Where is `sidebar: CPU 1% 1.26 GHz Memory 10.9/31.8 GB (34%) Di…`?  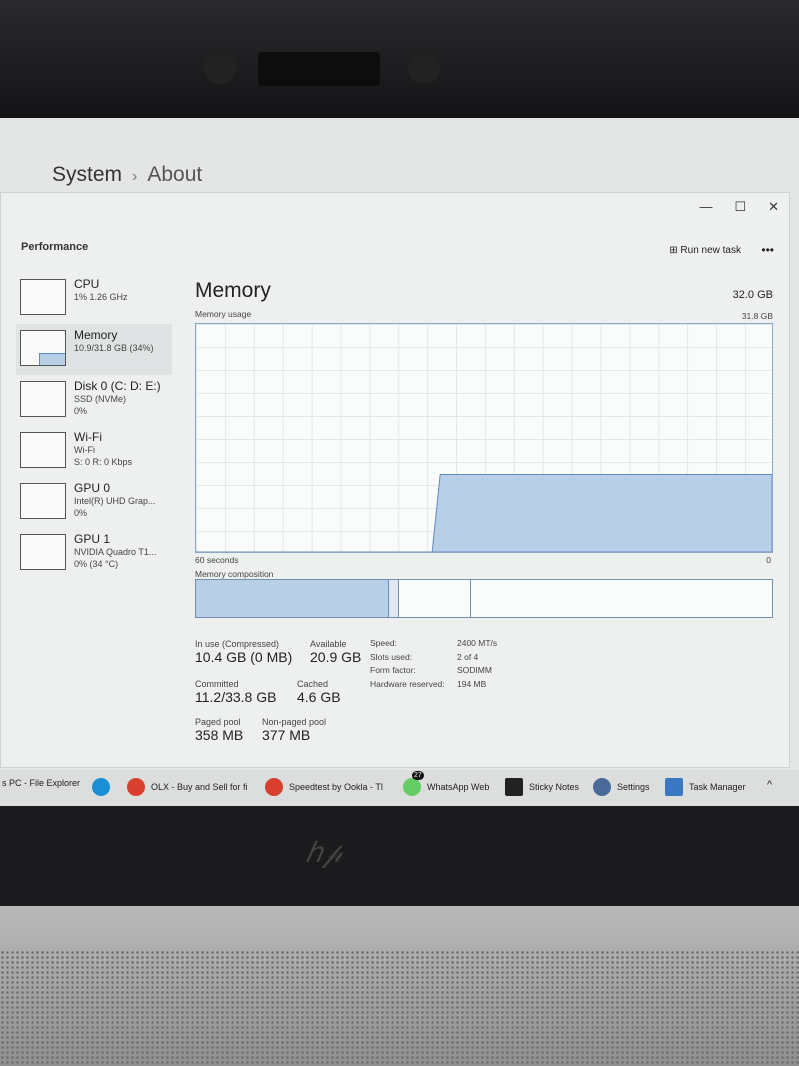 sidebar: CPU 1% 1.26 GHz Memory 10.9/31.8 GB (34%) Di… is located at coordinates (94, 426).